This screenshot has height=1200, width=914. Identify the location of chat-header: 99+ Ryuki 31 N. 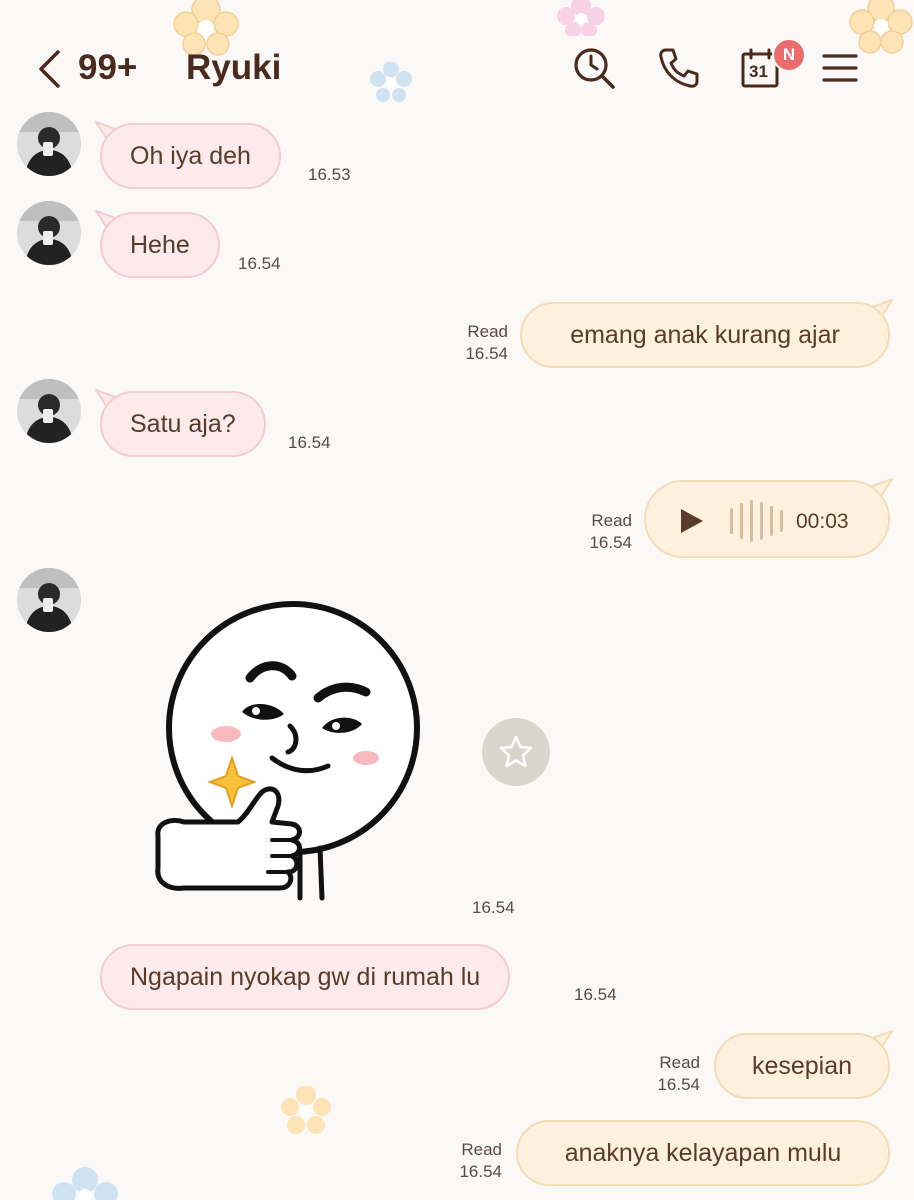
(457, 55).